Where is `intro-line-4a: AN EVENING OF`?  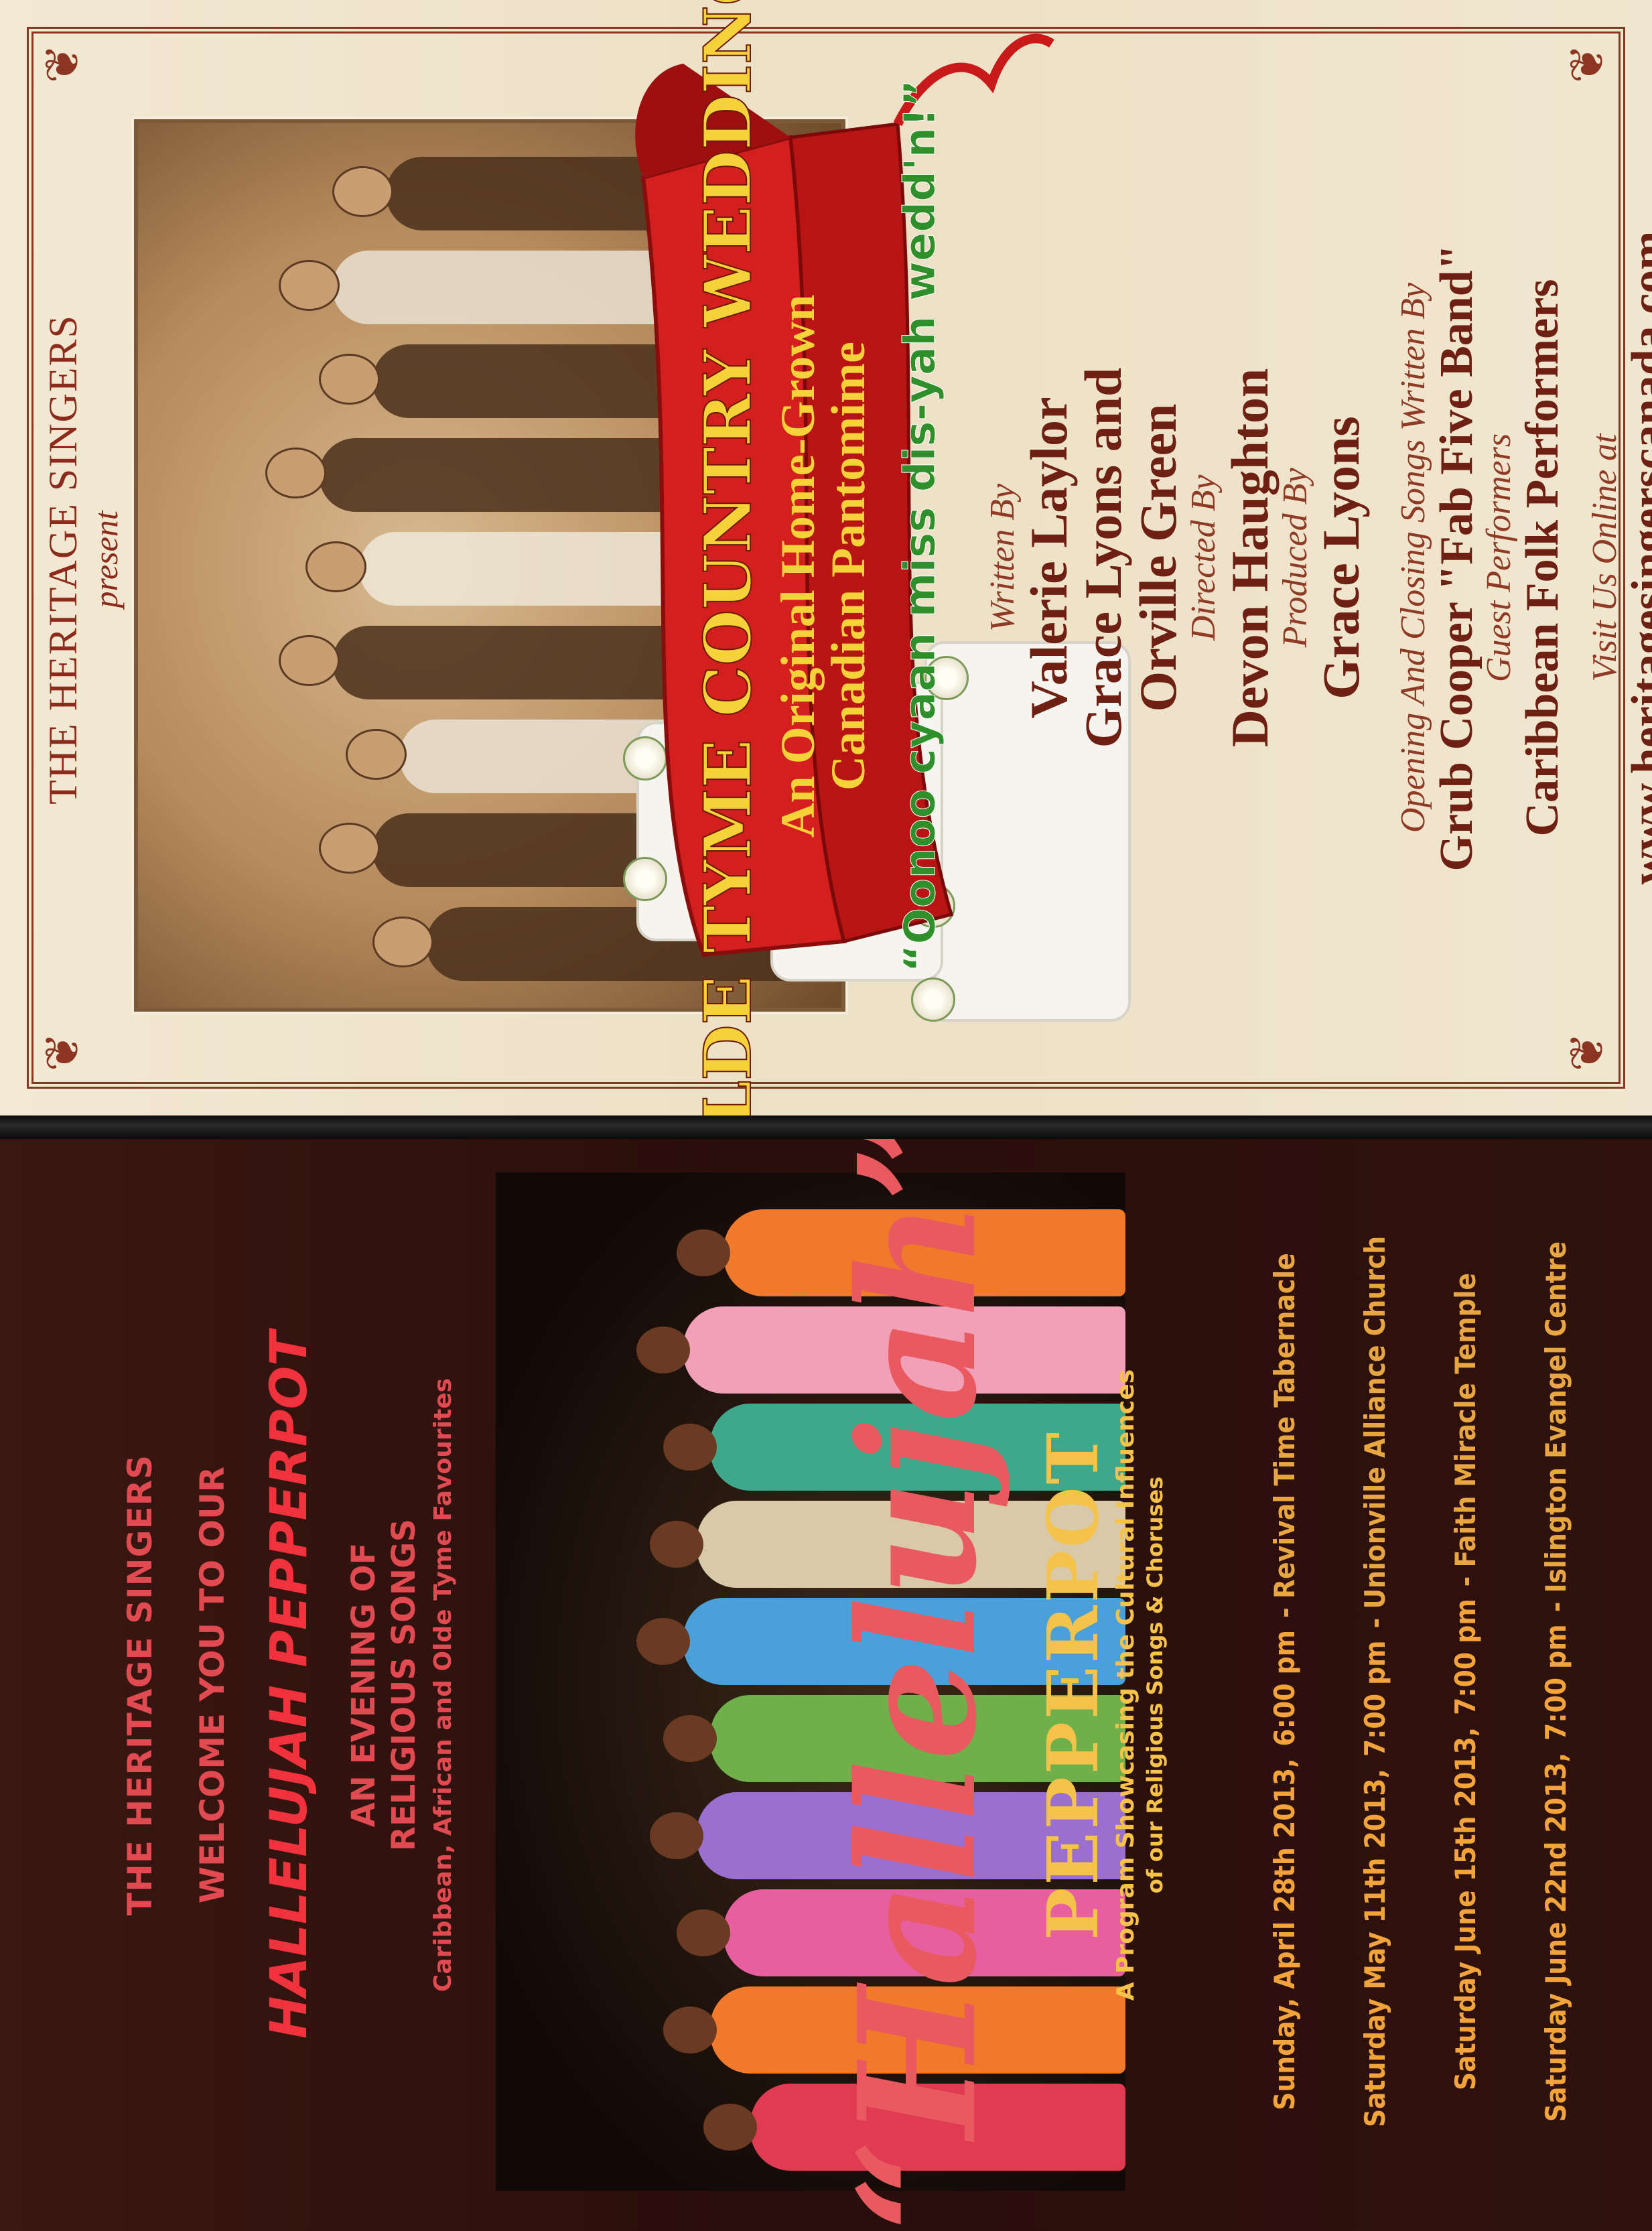 intro-line-4a: AN EVENING OF is located at coordinates (364, 1685).